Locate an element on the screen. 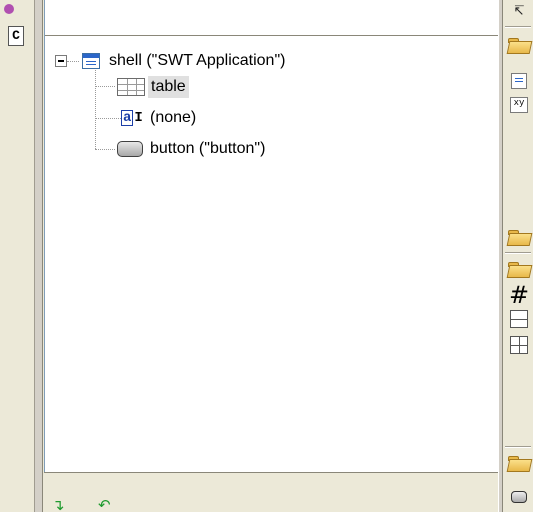 The height and width of the screenshot is (512, 533). xy-layout-icon: xy is located at coordinates (519, 105).